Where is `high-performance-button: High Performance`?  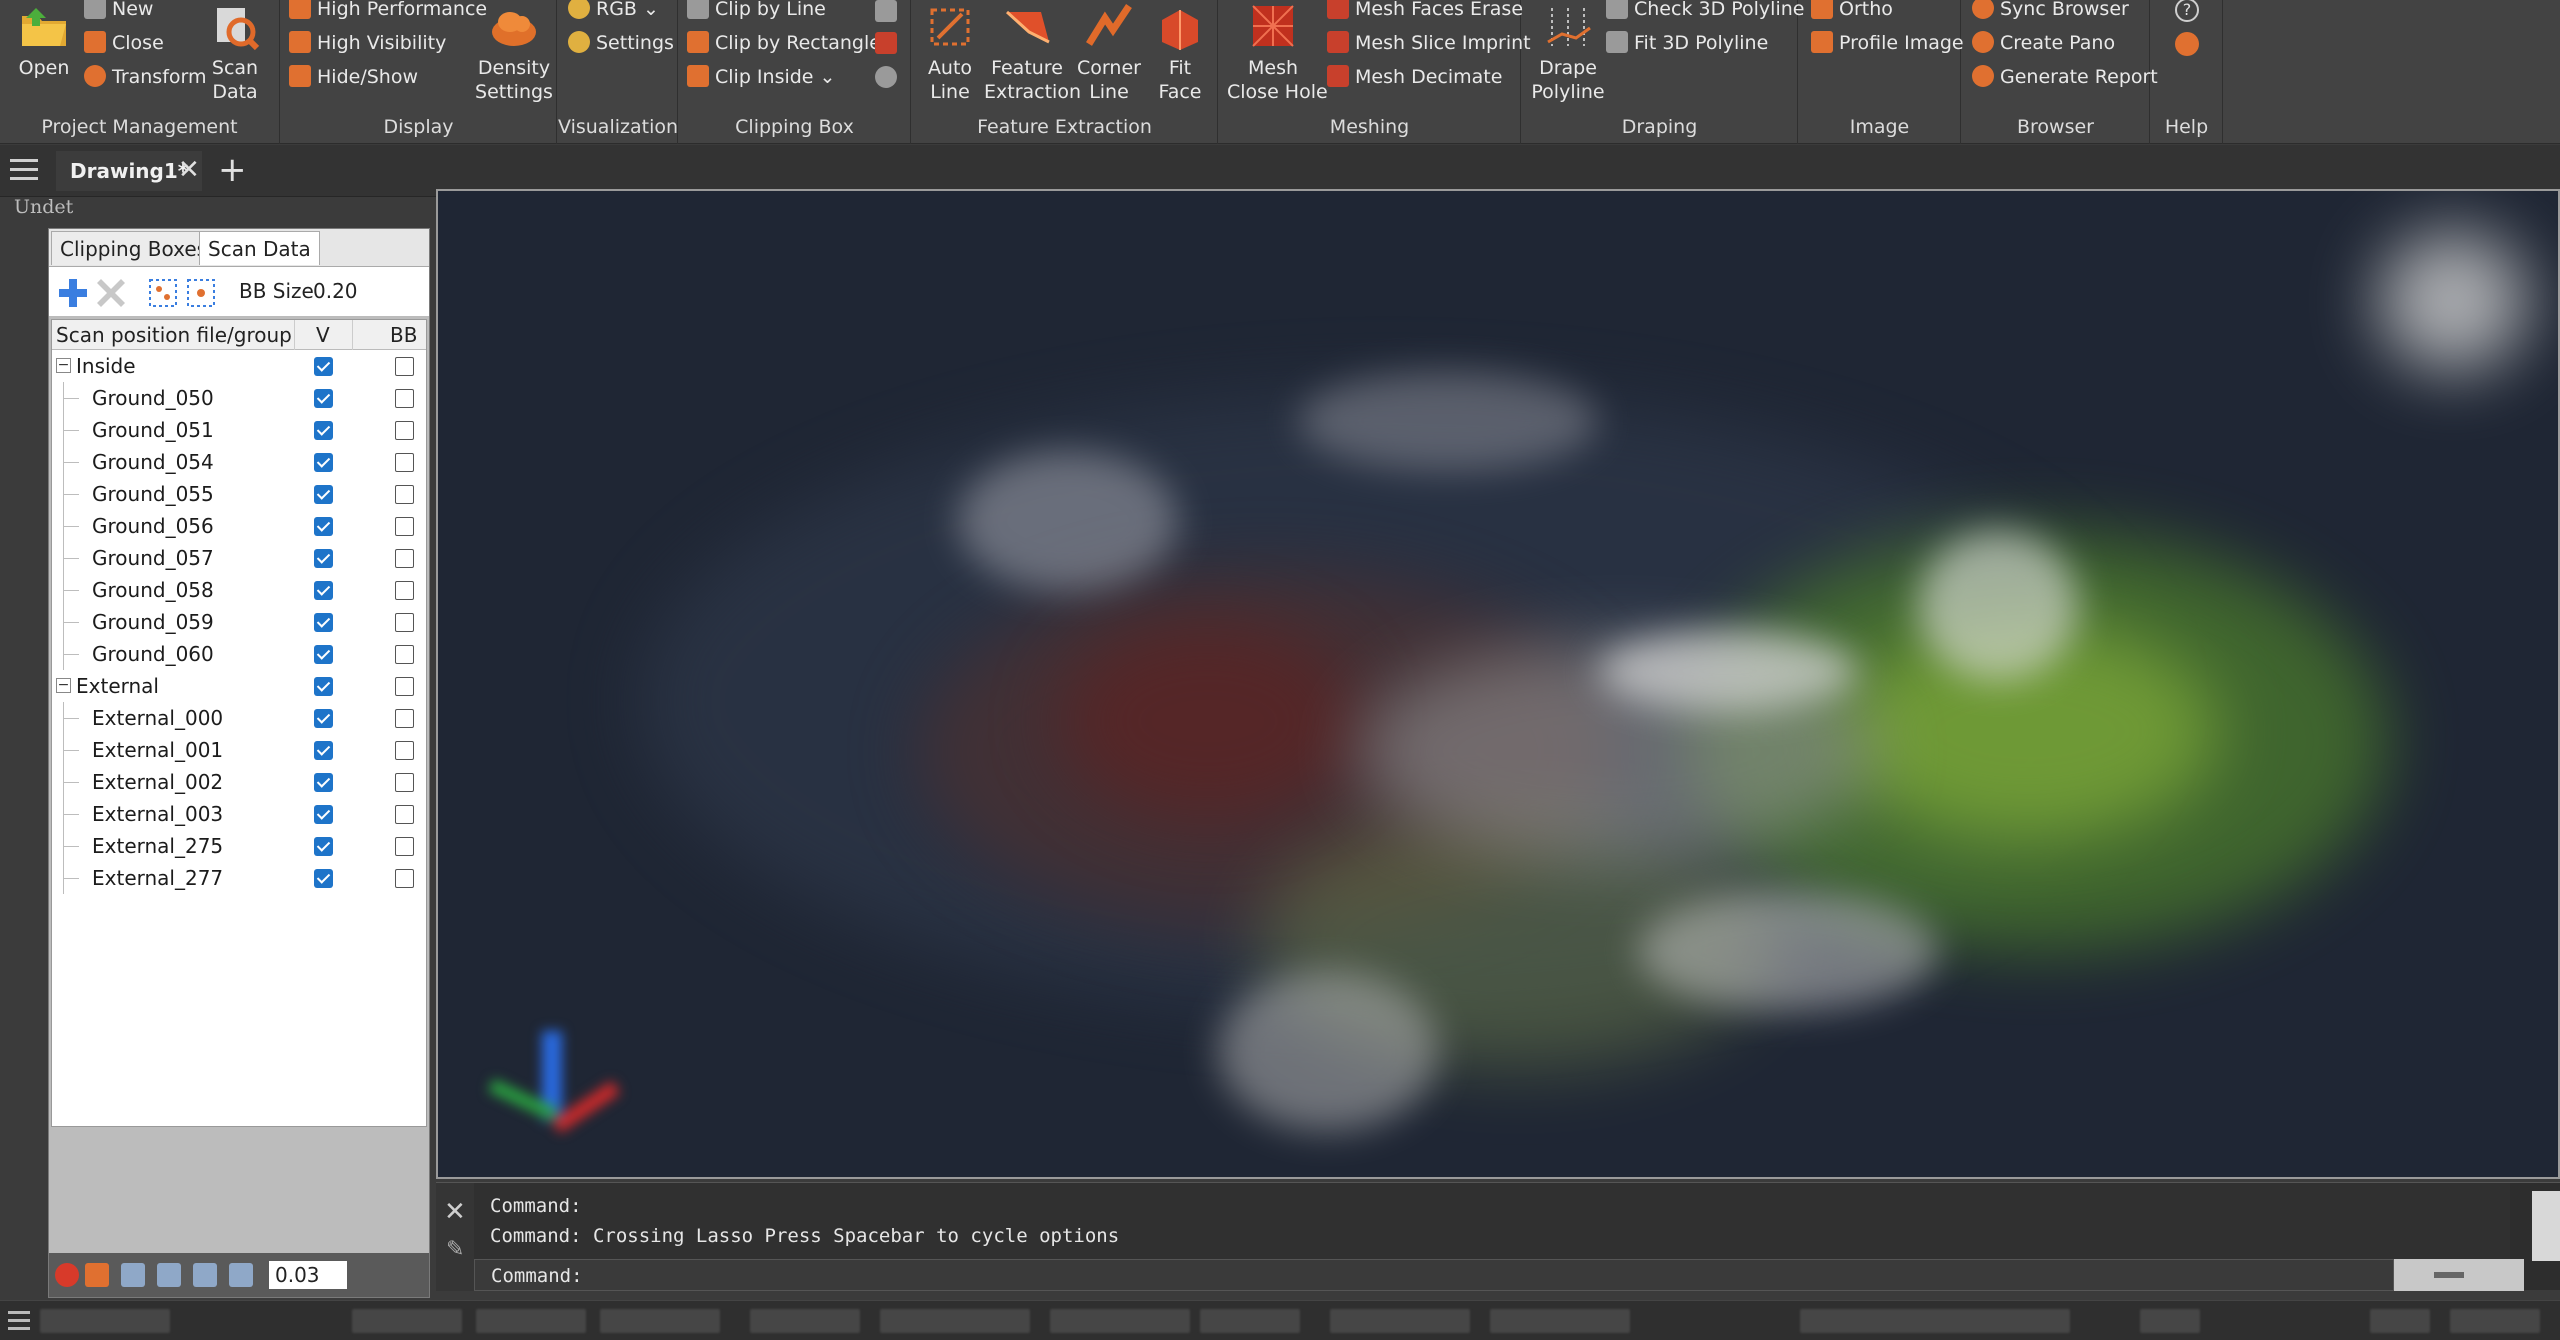
high-performance-button: High Performance is located at coordinates (388, 12).